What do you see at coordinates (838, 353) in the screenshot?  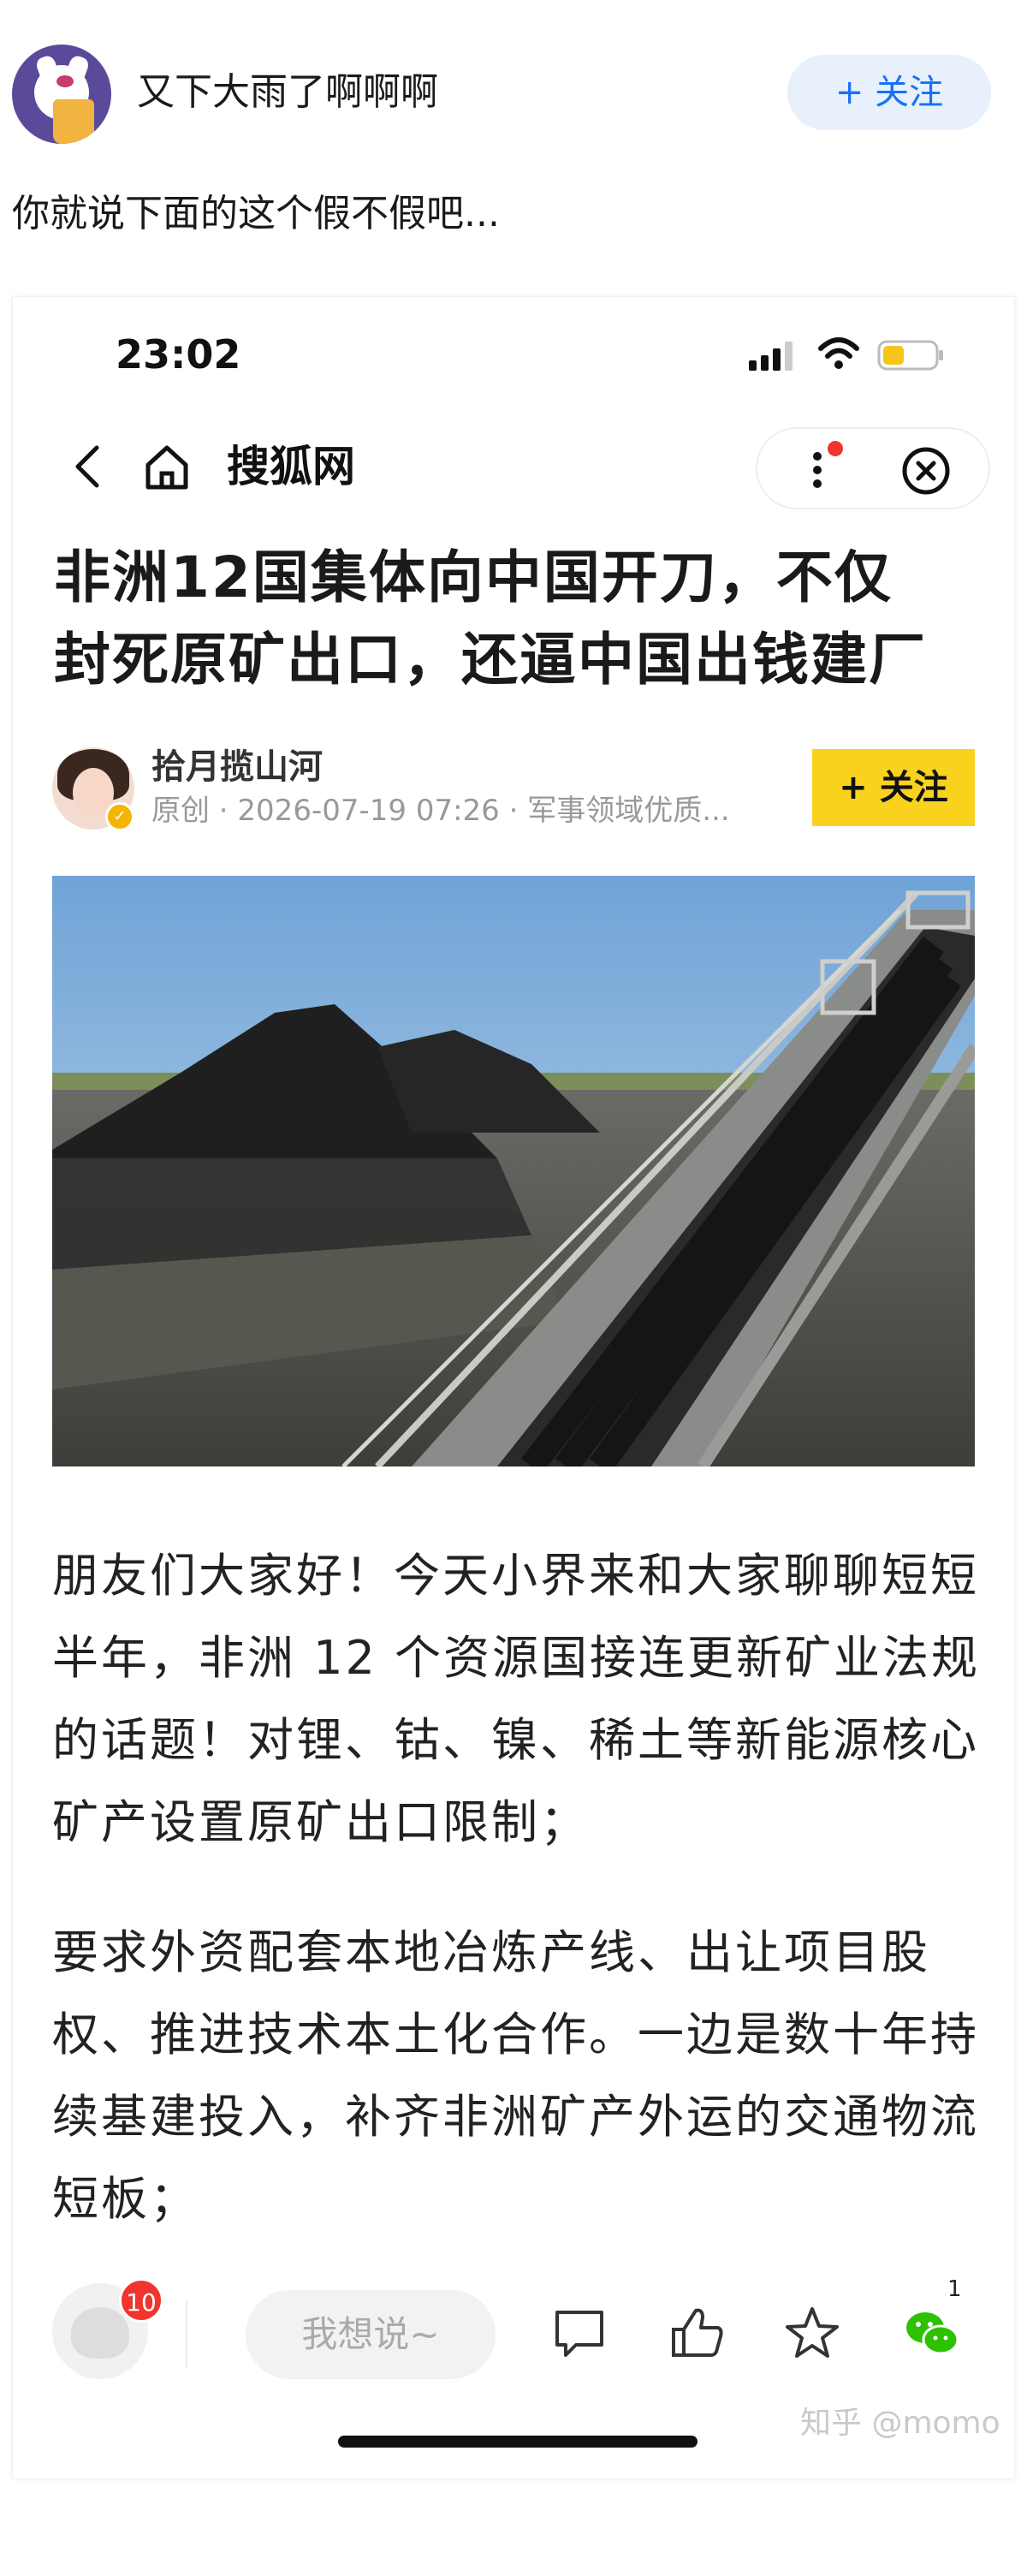 I see `wifi-icon` at bounding box center [838, 353].